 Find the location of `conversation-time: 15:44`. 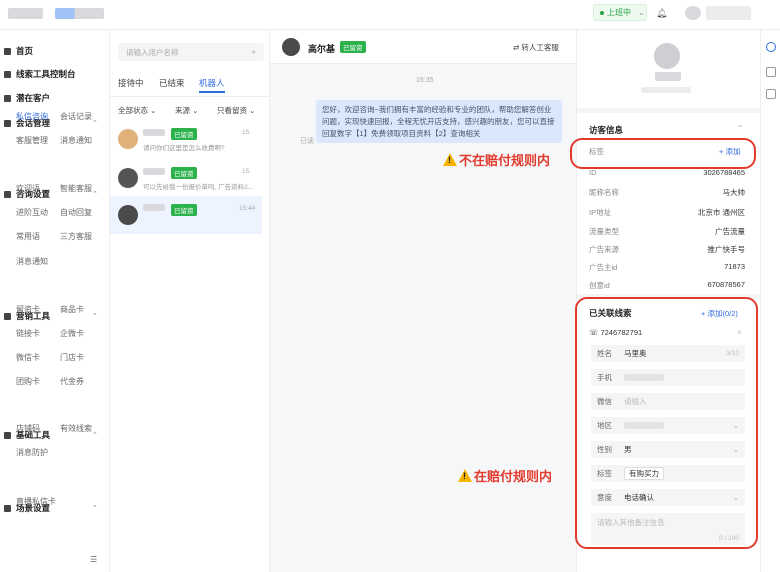

conversation-time: 15:44 is located at coordinates (247, 208).